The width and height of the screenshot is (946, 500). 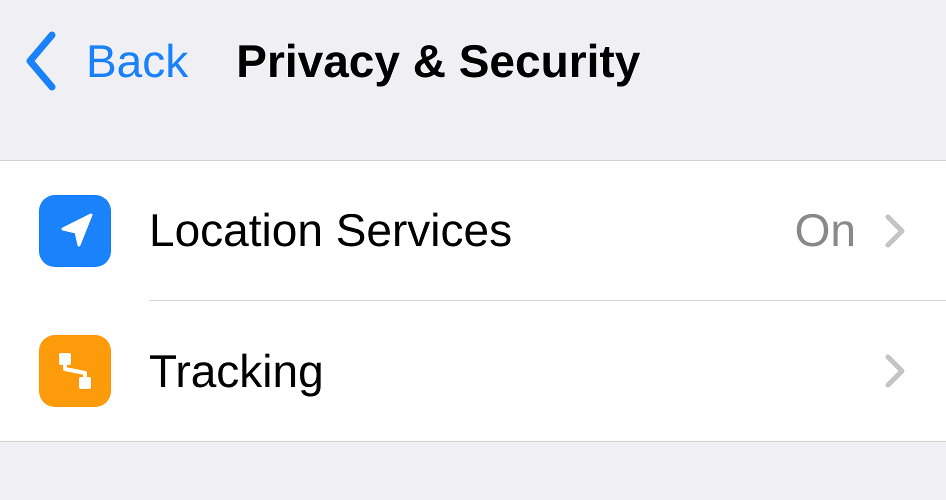 I want to click on row-label: Tracking, so click(x=237, y=371).